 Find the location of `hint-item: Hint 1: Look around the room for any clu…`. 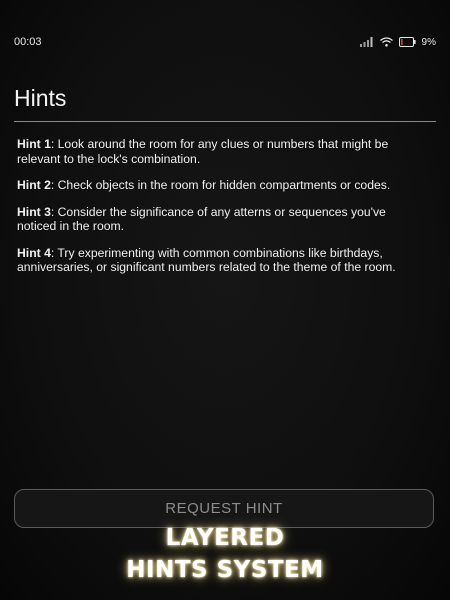

hint-item: Hint 1: Look around the room for any clu… is located at coordinates (219, 151).